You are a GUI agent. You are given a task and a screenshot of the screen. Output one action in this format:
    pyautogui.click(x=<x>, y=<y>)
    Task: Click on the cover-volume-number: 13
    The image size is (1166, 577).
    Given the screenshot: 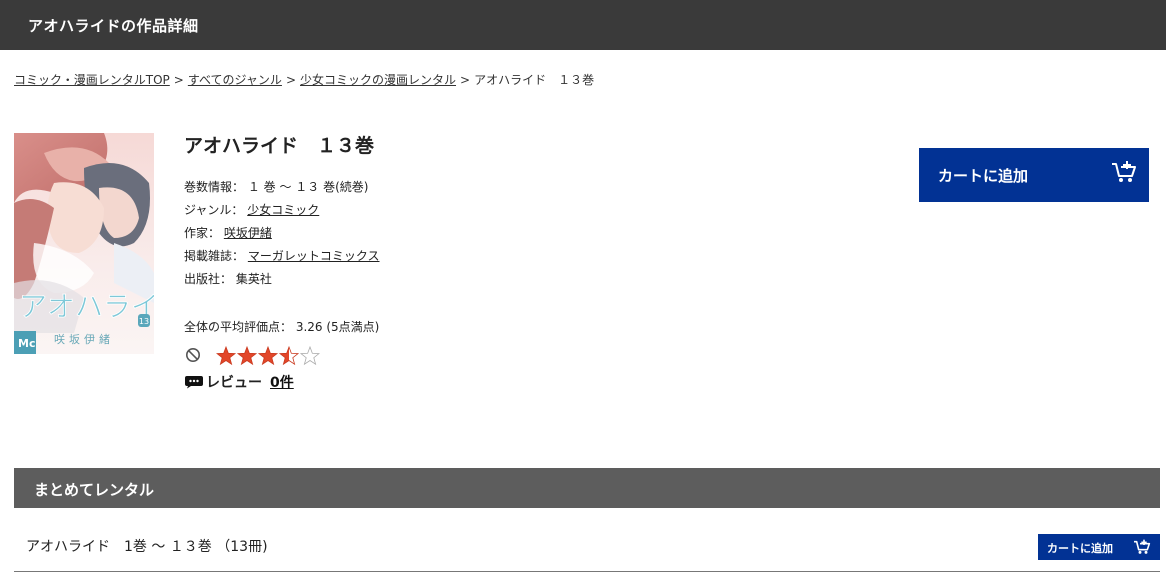 What is the action you would take?
    pyautogui.click(x=144, y=321)
    